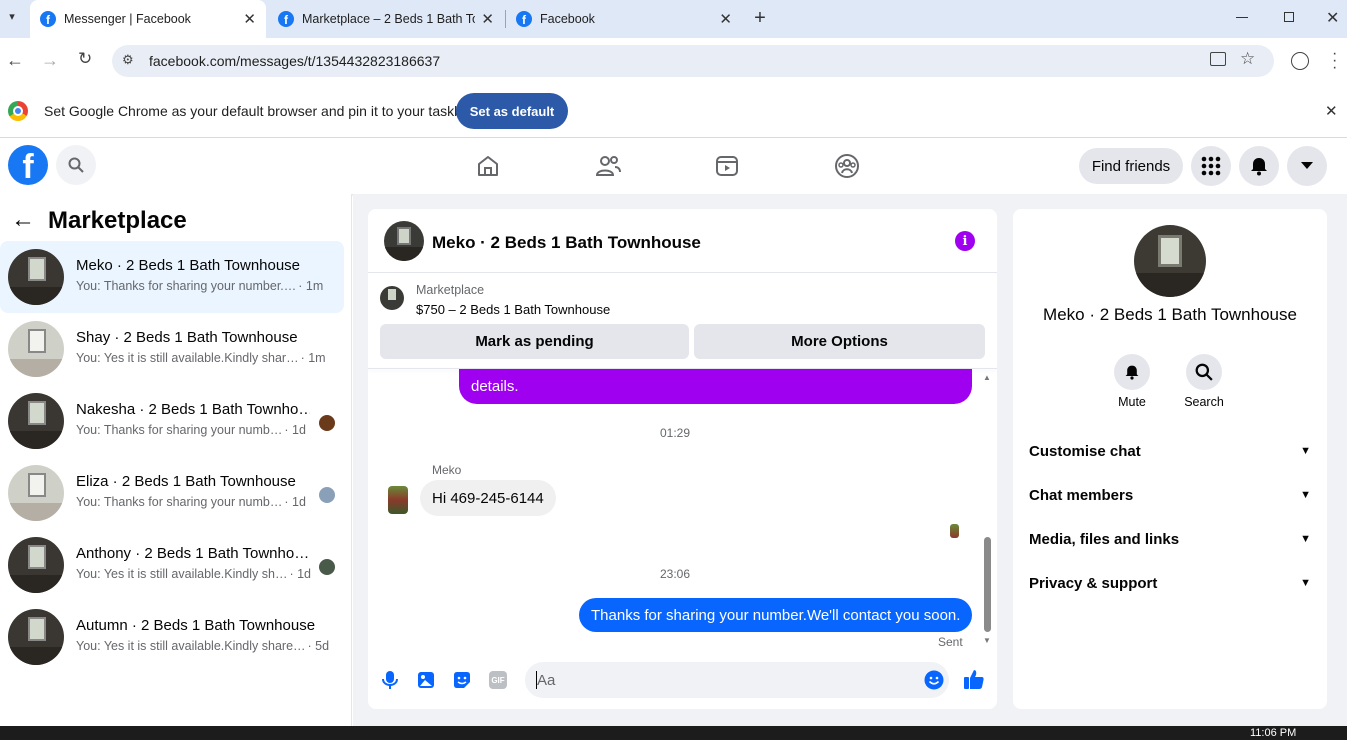  I want to click on taskbar-clock: 11:06 PM, so click(1273, 733).